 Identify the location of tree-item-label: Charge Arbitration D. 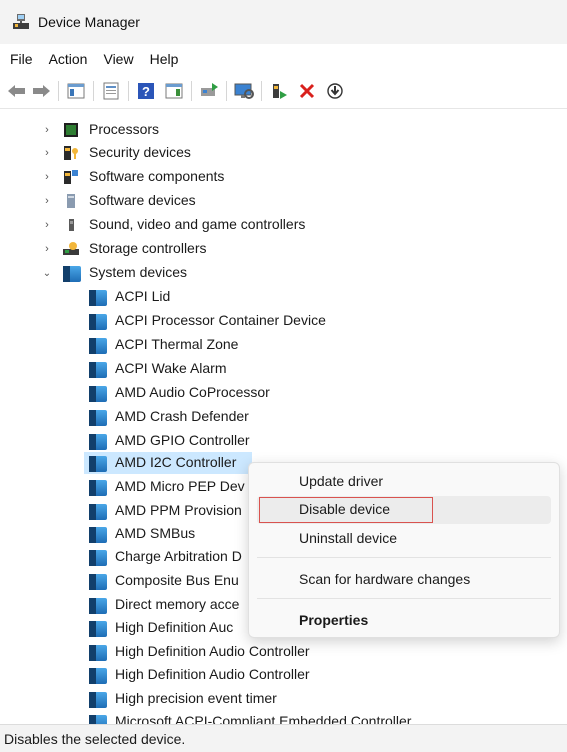
(178, 556).